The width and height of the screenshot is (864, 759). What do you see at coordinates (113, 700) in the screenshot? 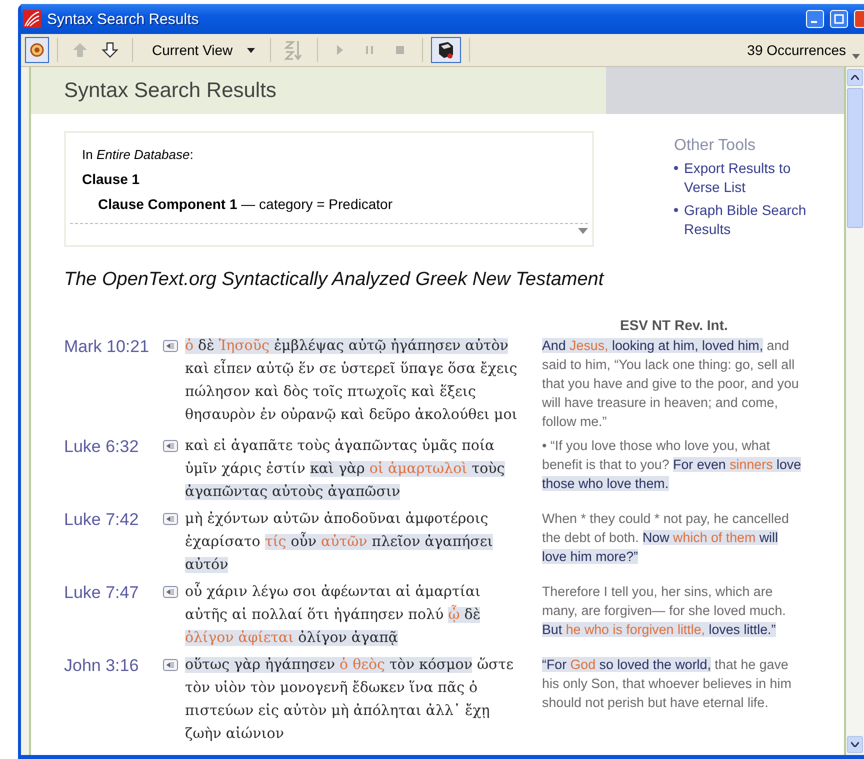
I see `verse-reference: John 3:16` at bounding box center [113, 700].